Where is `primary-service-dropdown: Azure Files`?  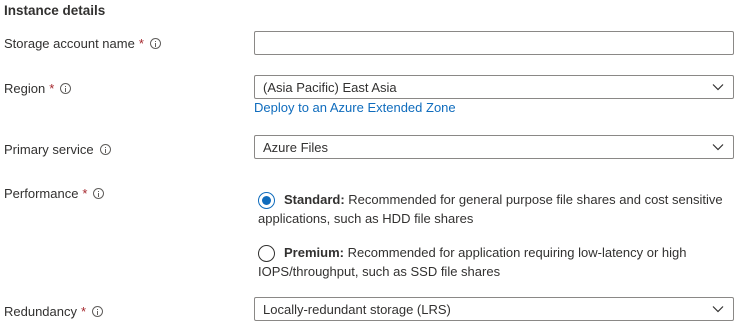 primary-service-dropdown: Azure Files is located at coordinates (494, 147).